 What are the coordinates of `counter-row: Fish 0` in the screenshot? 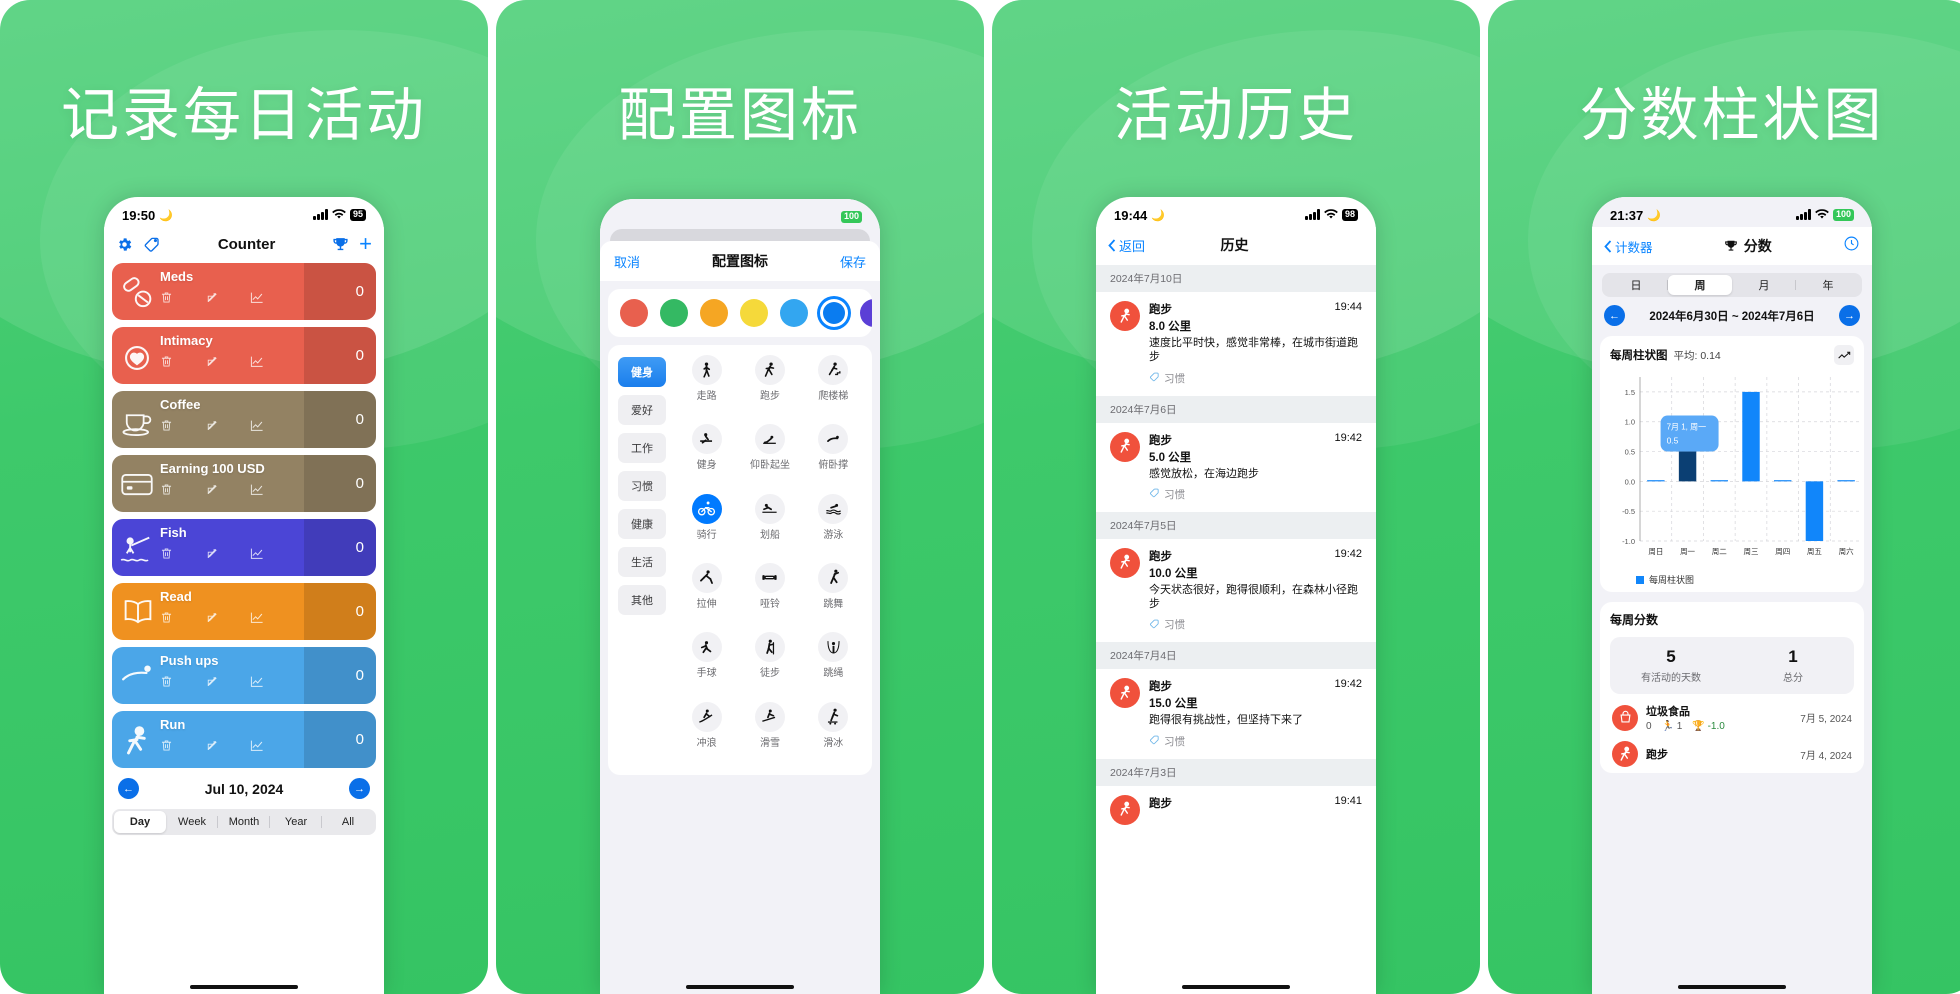 It's located at (244, 547).